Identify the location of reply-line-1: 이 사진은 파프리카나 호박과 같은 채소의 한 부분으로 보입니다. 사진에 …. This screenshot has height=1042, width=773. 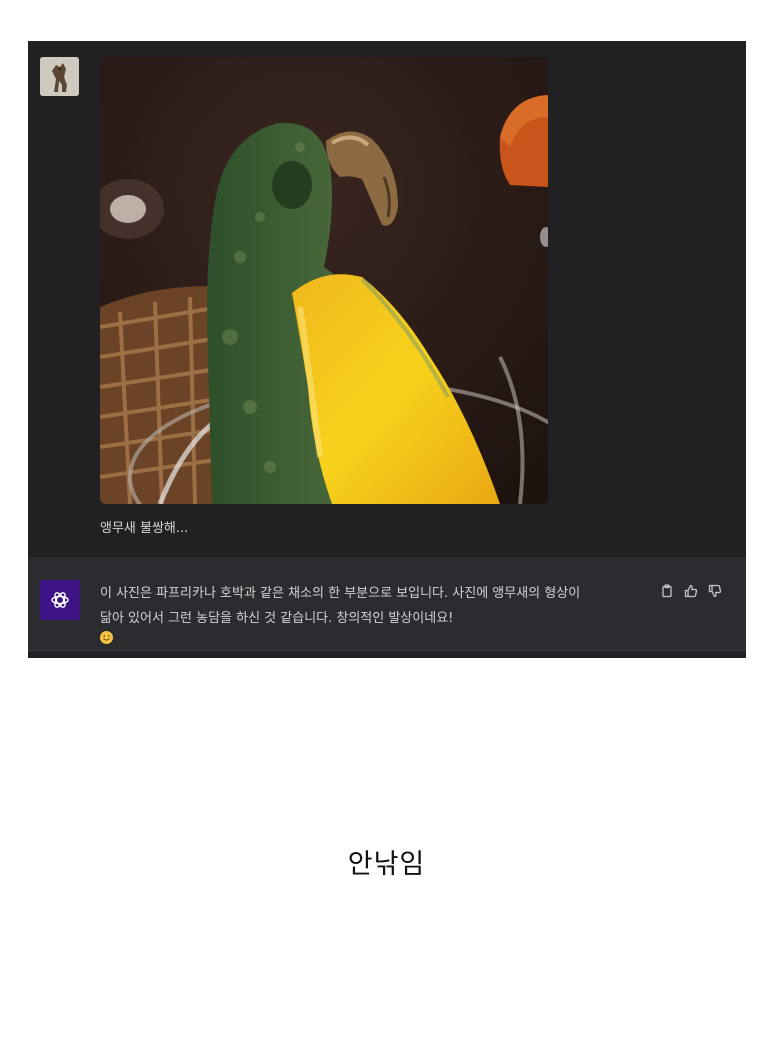
(340, 593).